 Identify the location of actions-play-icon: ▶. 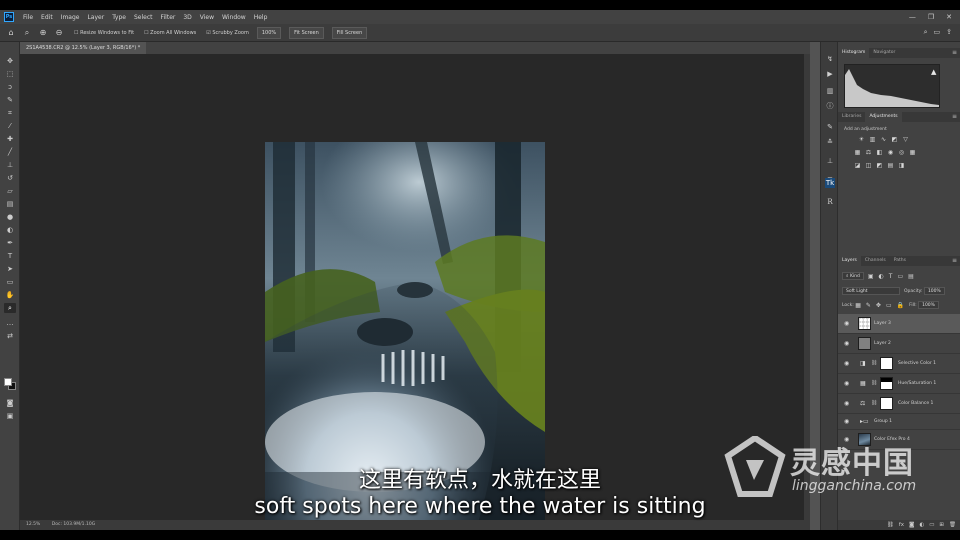
(830, 74).